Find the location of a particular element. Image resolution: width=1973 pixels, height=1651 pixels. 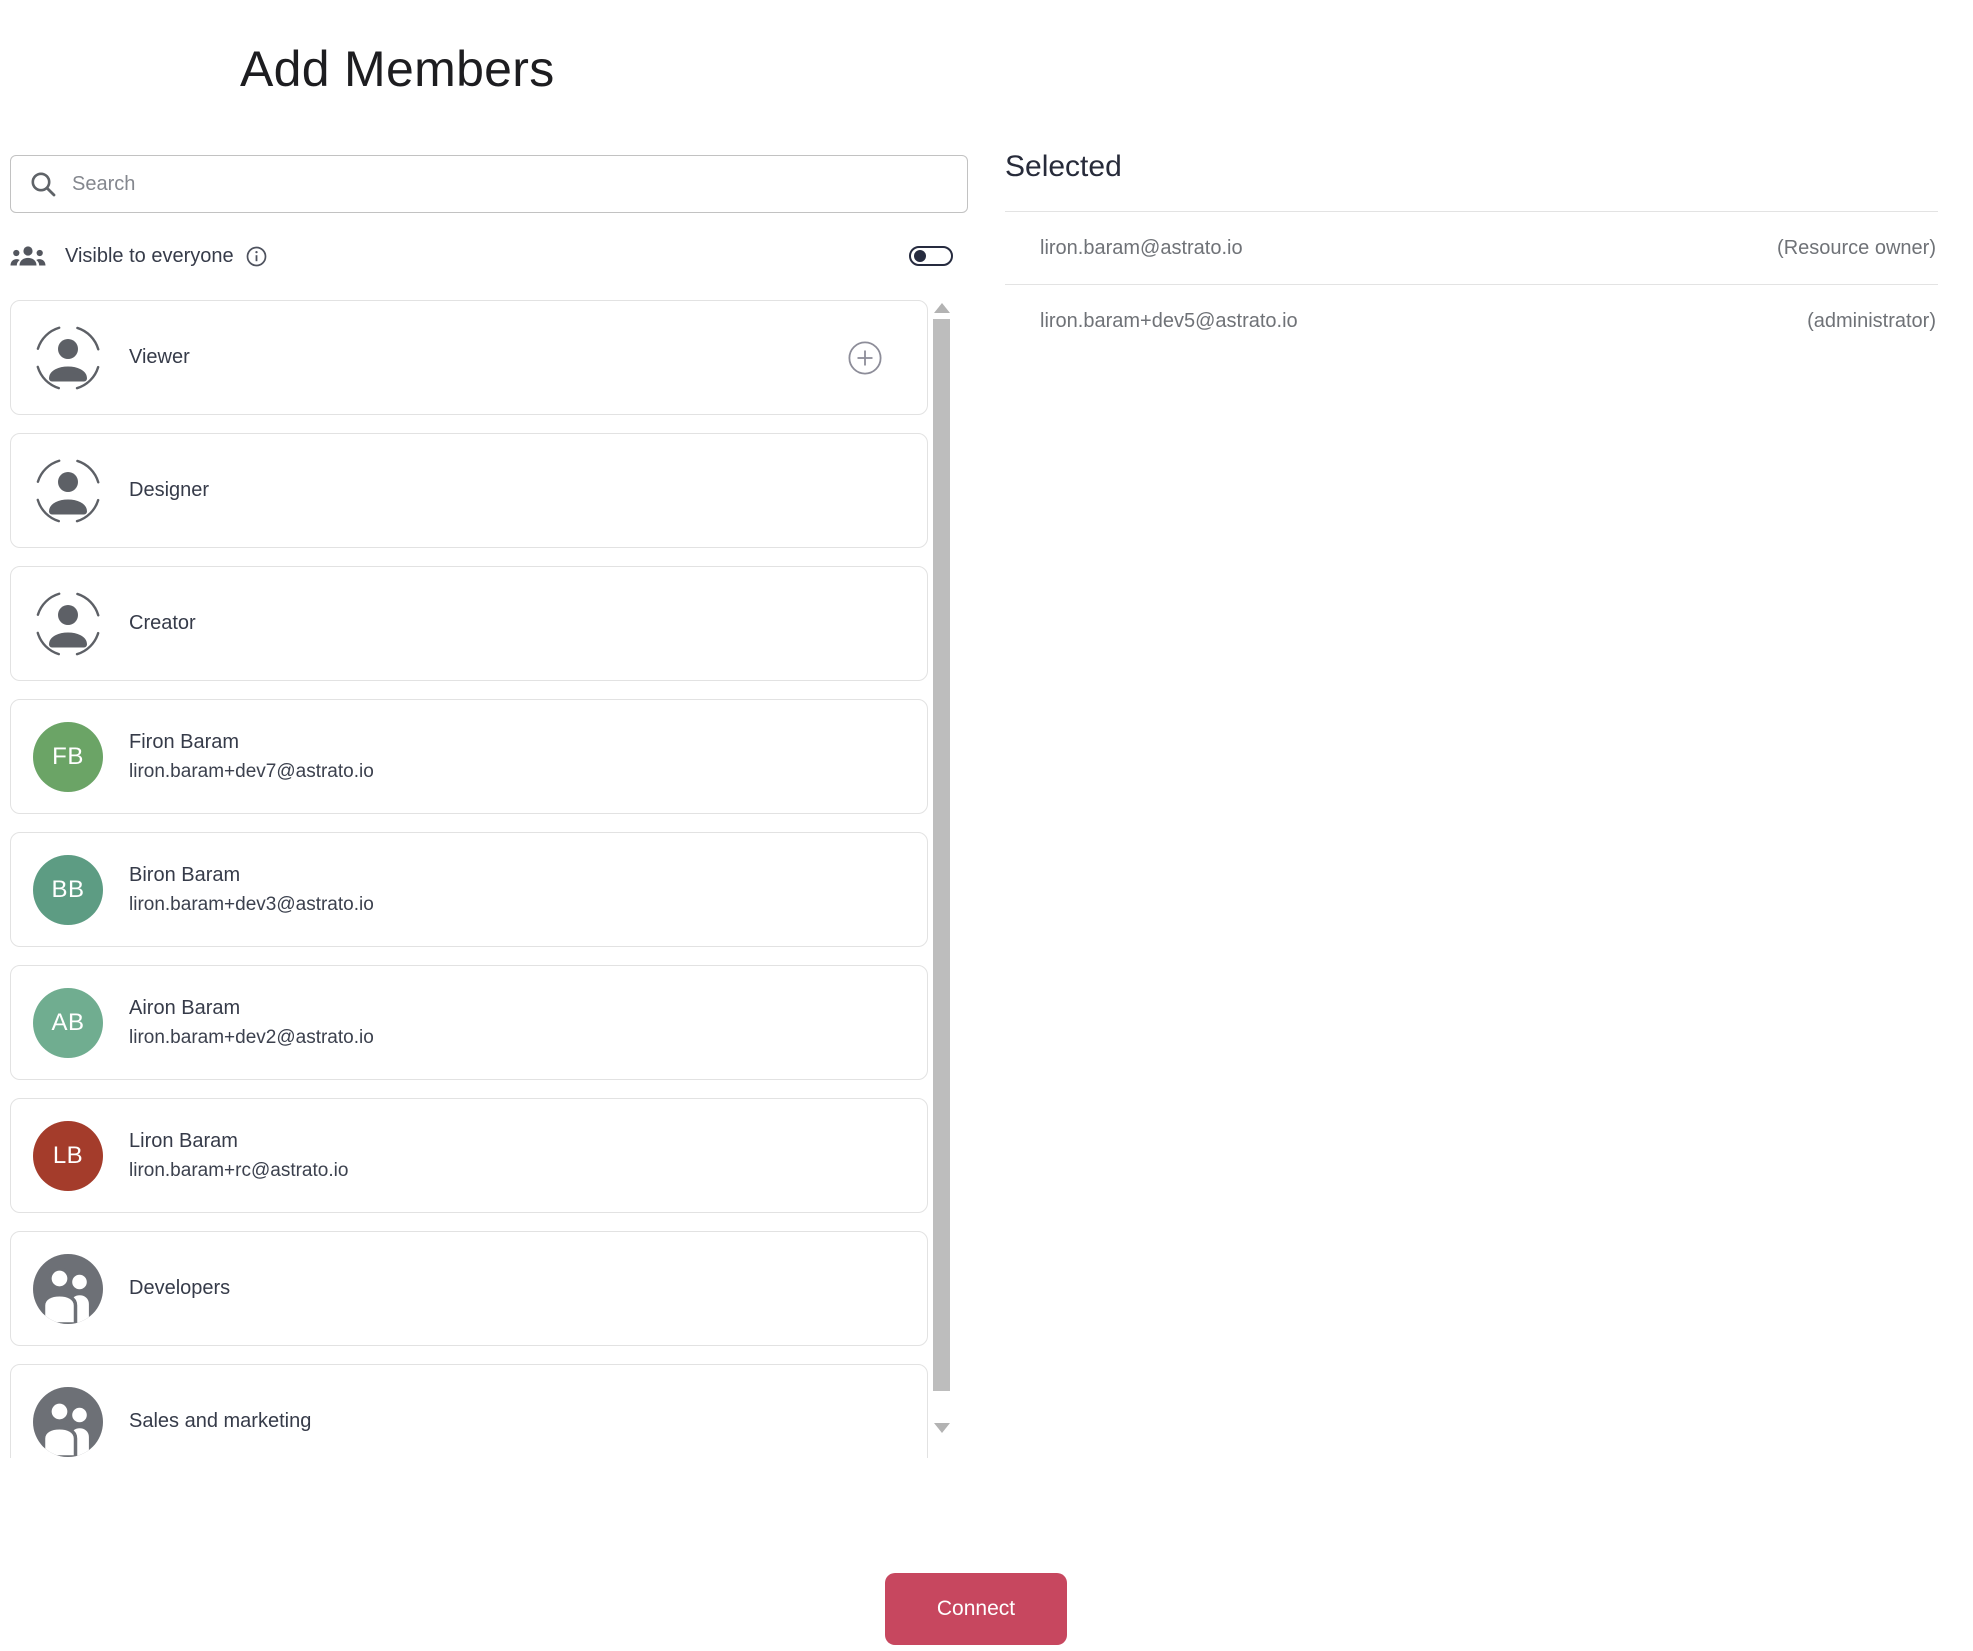

member-email: liron.baram+rc@astrato.io is located at coordinates (239, 1170).